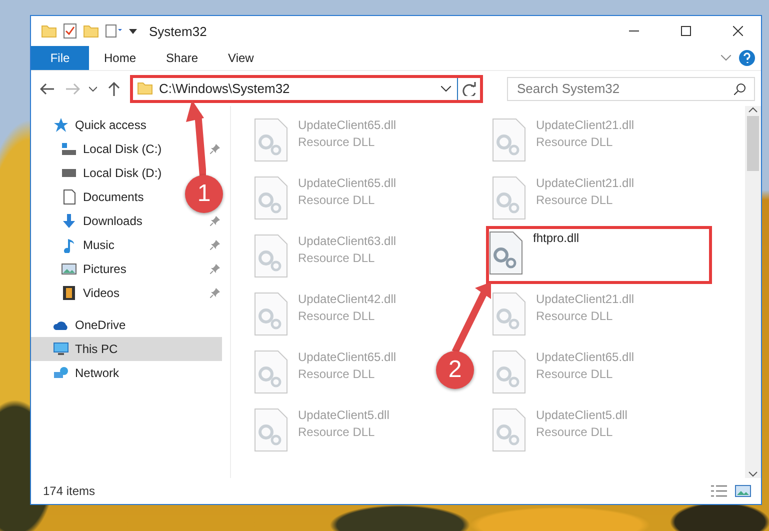 This screenshot has height=531, width=769. Describe the element at coordinates (78, 373) in the screenshot. I see `sidebar-item: Network` at that location.